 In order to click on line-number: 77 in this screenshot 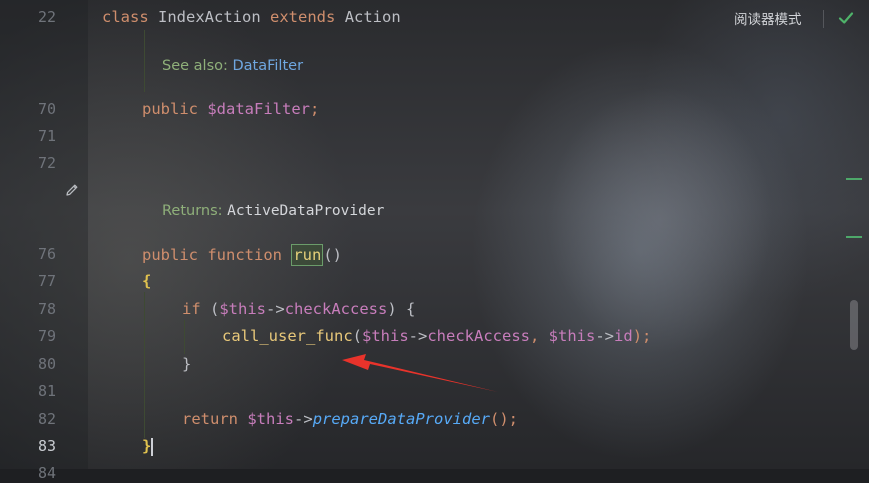, I will do `click(46, 281)`.